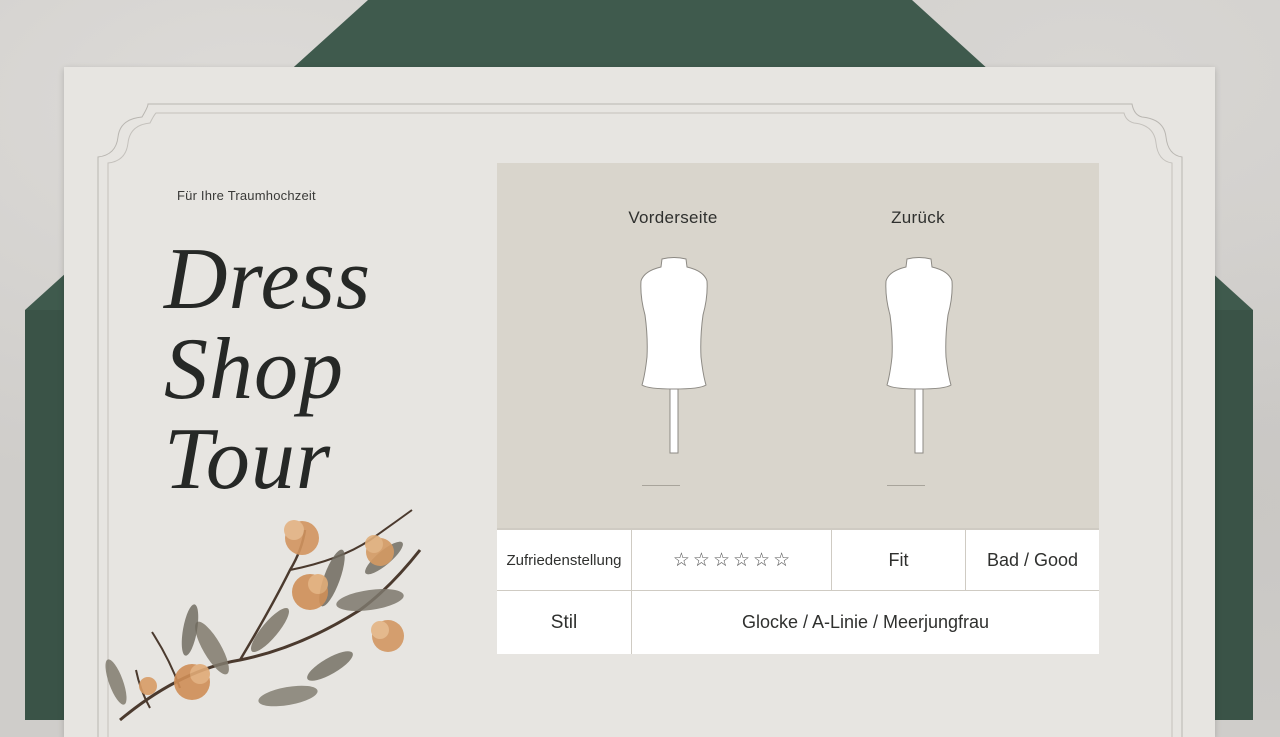 This screenshot has width=1280, height=737. Describe the element at coordinates (918, 217) in the screenshot. I see `back-view-label: Zurück` at that location.